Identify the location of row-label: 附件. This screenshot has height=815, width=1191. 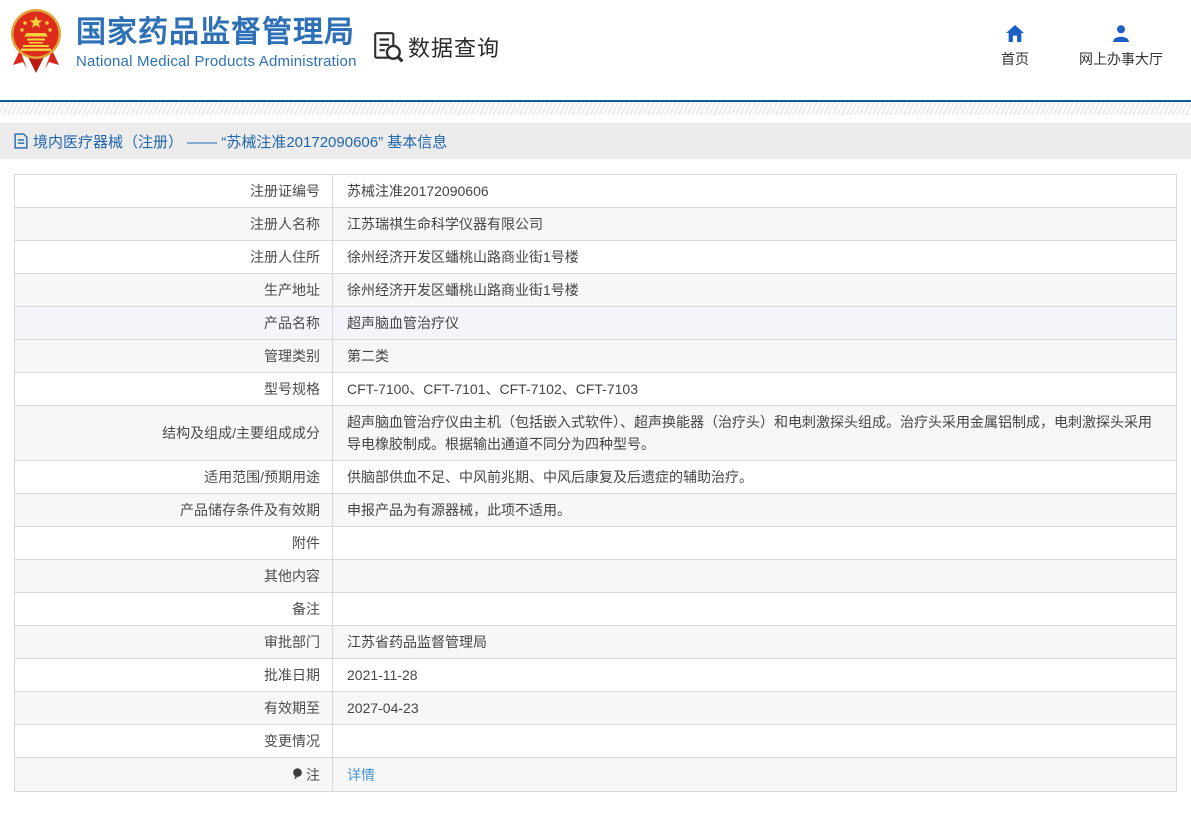
(174, 543).